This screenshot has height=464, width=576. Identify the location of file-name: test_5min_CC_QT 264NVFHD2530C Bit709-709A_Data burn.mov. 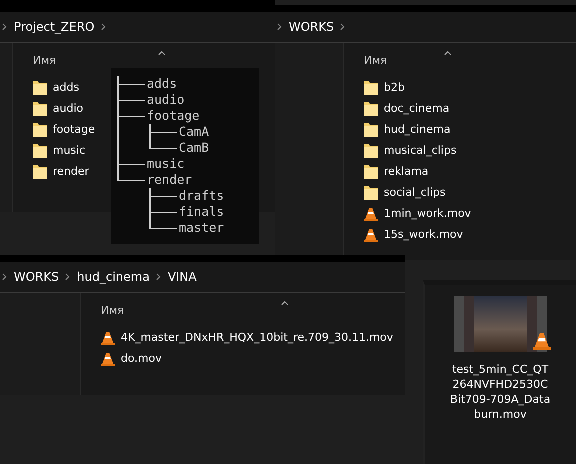
(500, 392).